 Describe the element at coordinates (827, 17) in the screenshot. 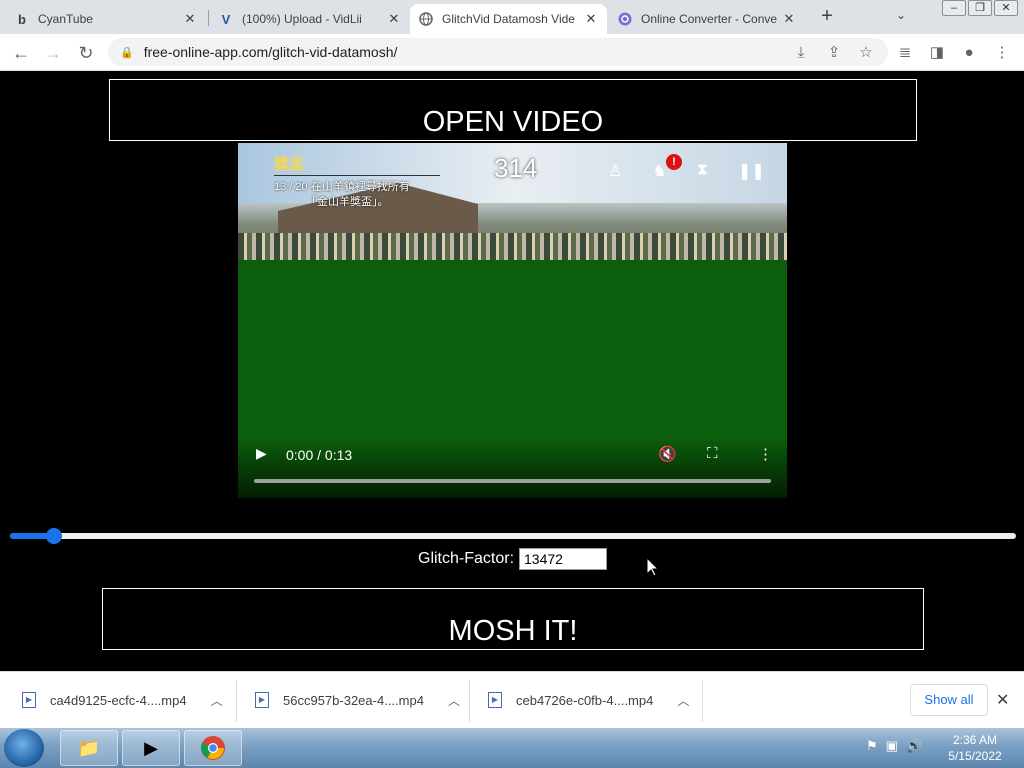

I see `new-tab-button: +` at that location.